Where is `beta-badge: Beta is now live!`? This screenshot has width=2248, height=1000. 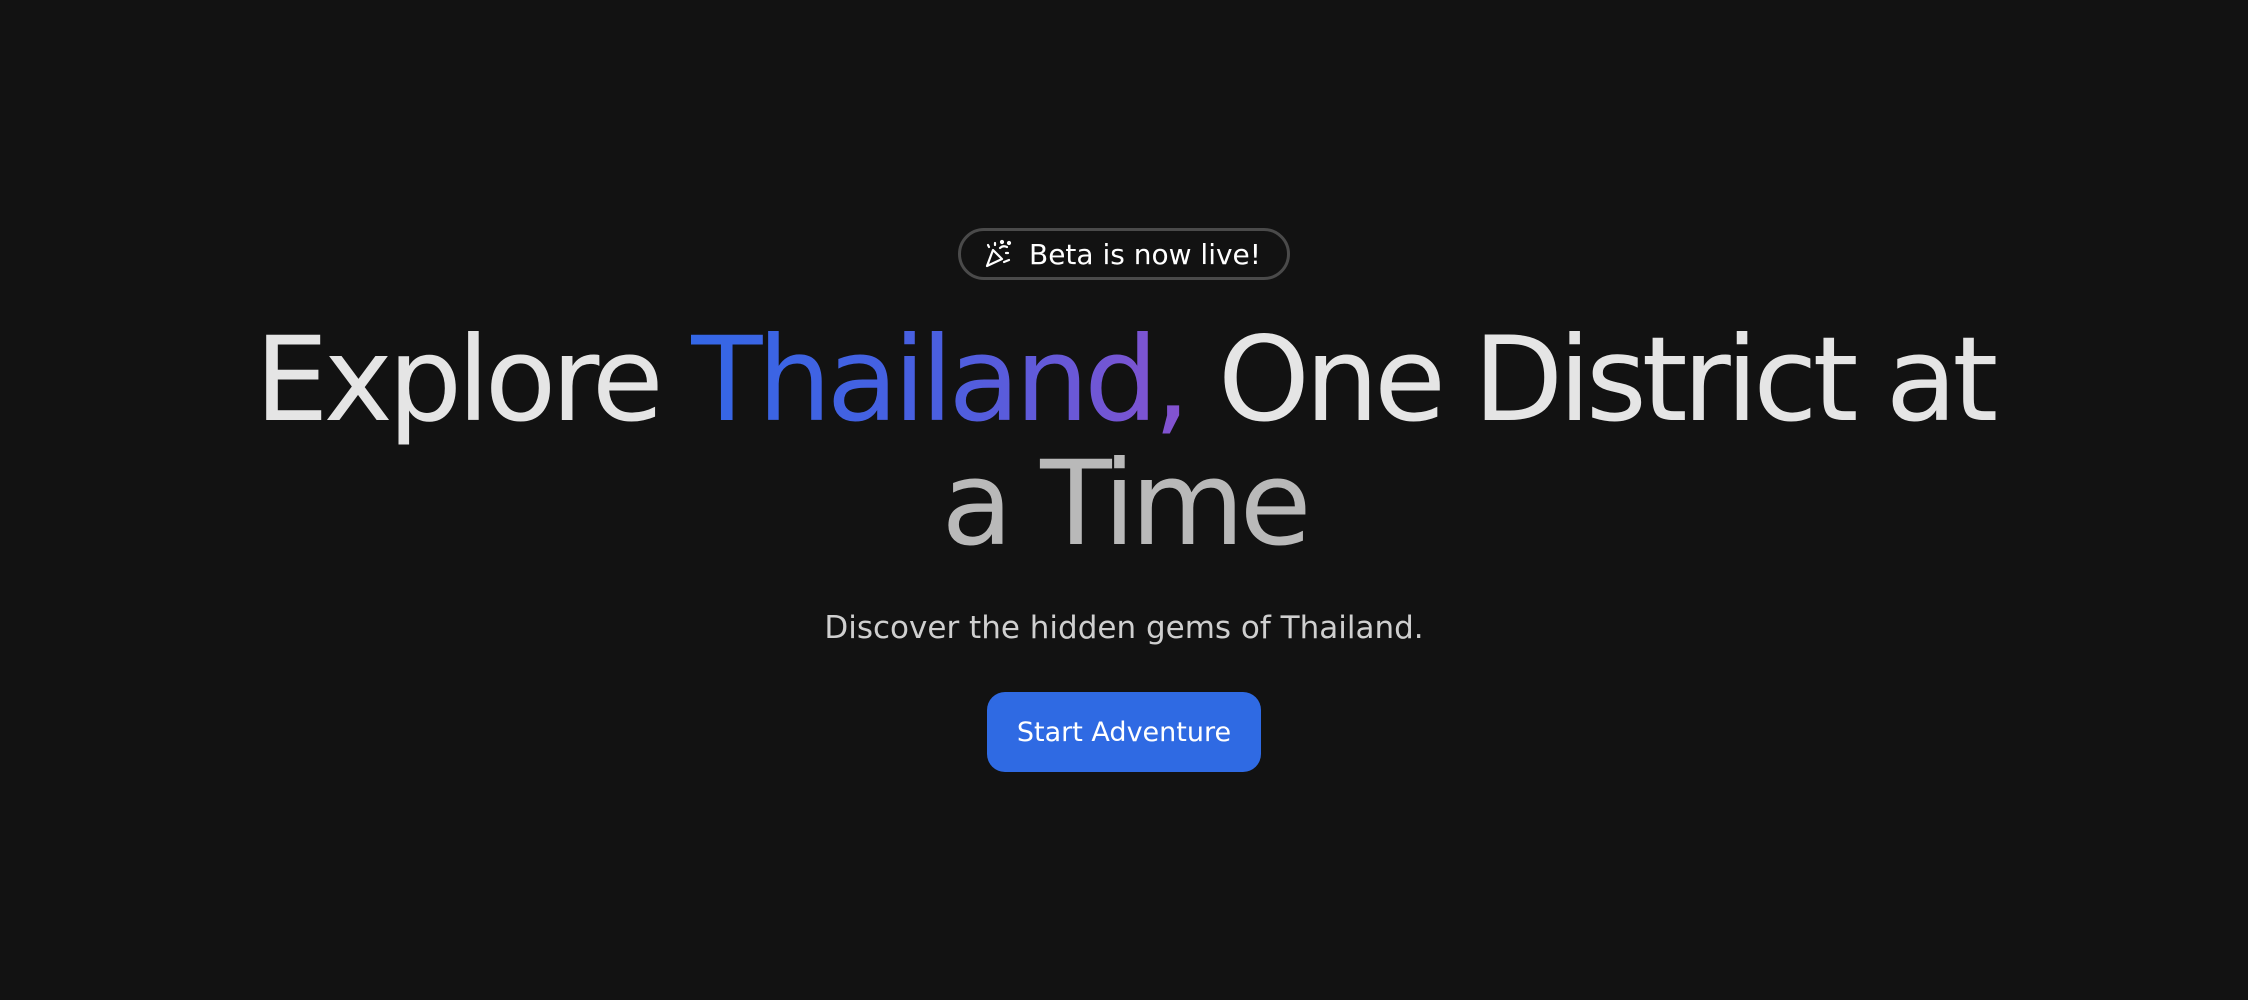
beta-badge: Beta is now live! is located at coordinates (1124, 254).